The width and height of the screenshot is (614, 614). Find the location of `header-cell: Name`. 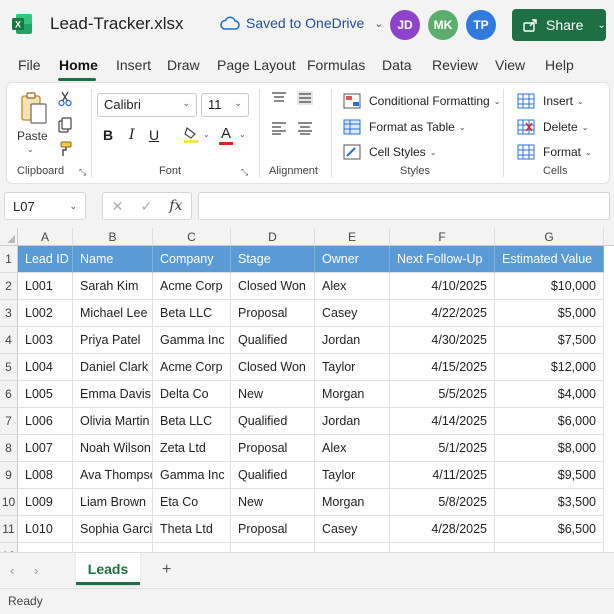

header-cell: Name is located at coordinates (113, 259).